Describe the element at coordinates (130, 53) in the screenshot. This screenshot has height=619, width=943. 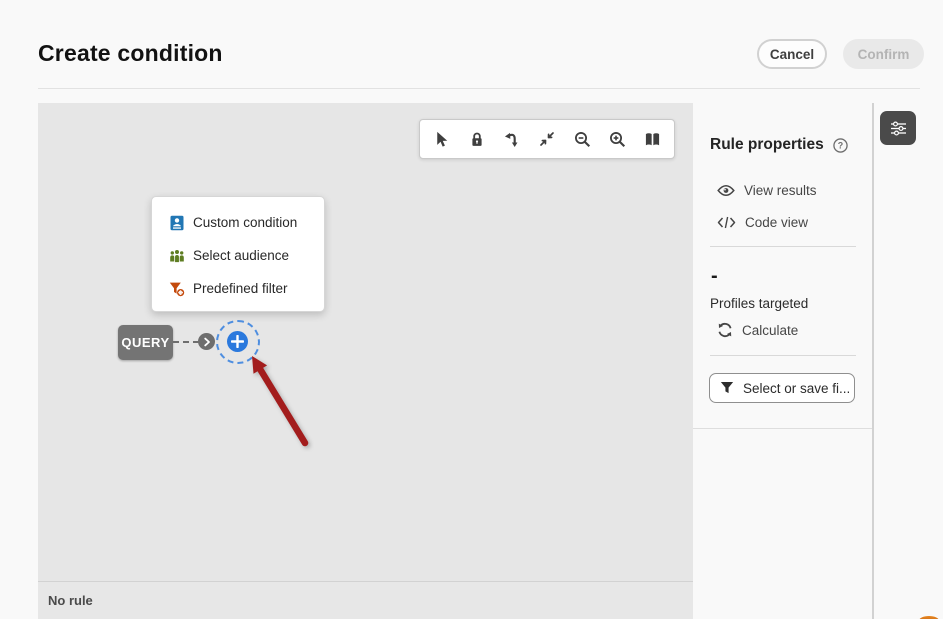
I see `page-title: Create condition` at that location.